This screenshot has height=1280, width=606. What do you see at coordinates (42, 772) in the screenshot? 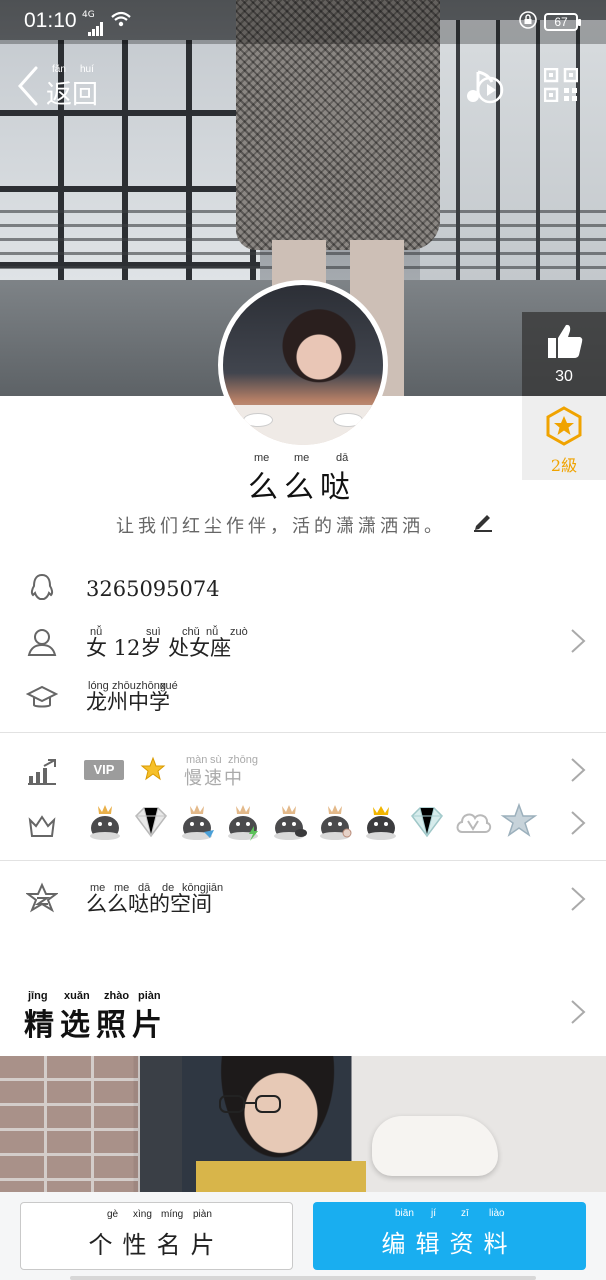
I see `level-chart-icon` at bounding box center [42, 772].